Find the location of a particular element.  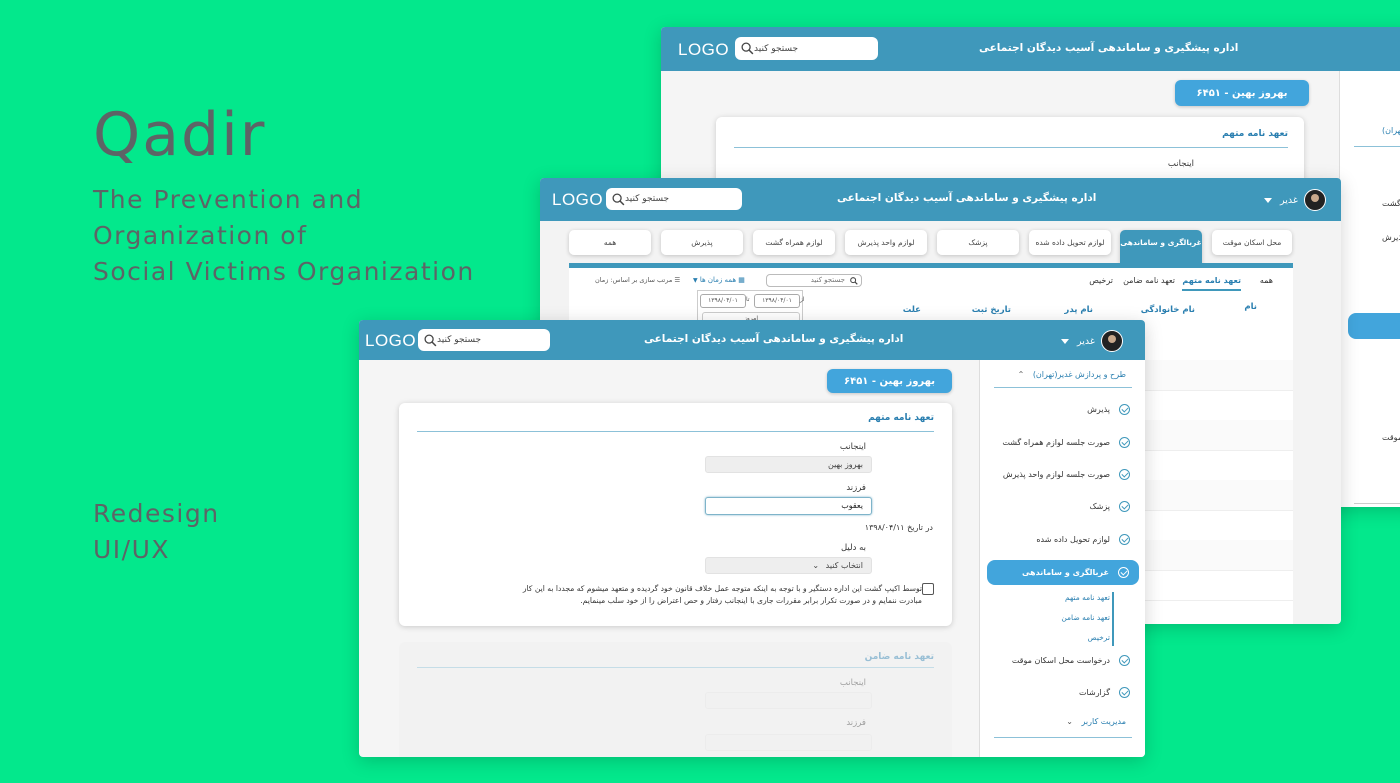

sidebar-item-label: گزارشات is located at coordinates (1094, 692).